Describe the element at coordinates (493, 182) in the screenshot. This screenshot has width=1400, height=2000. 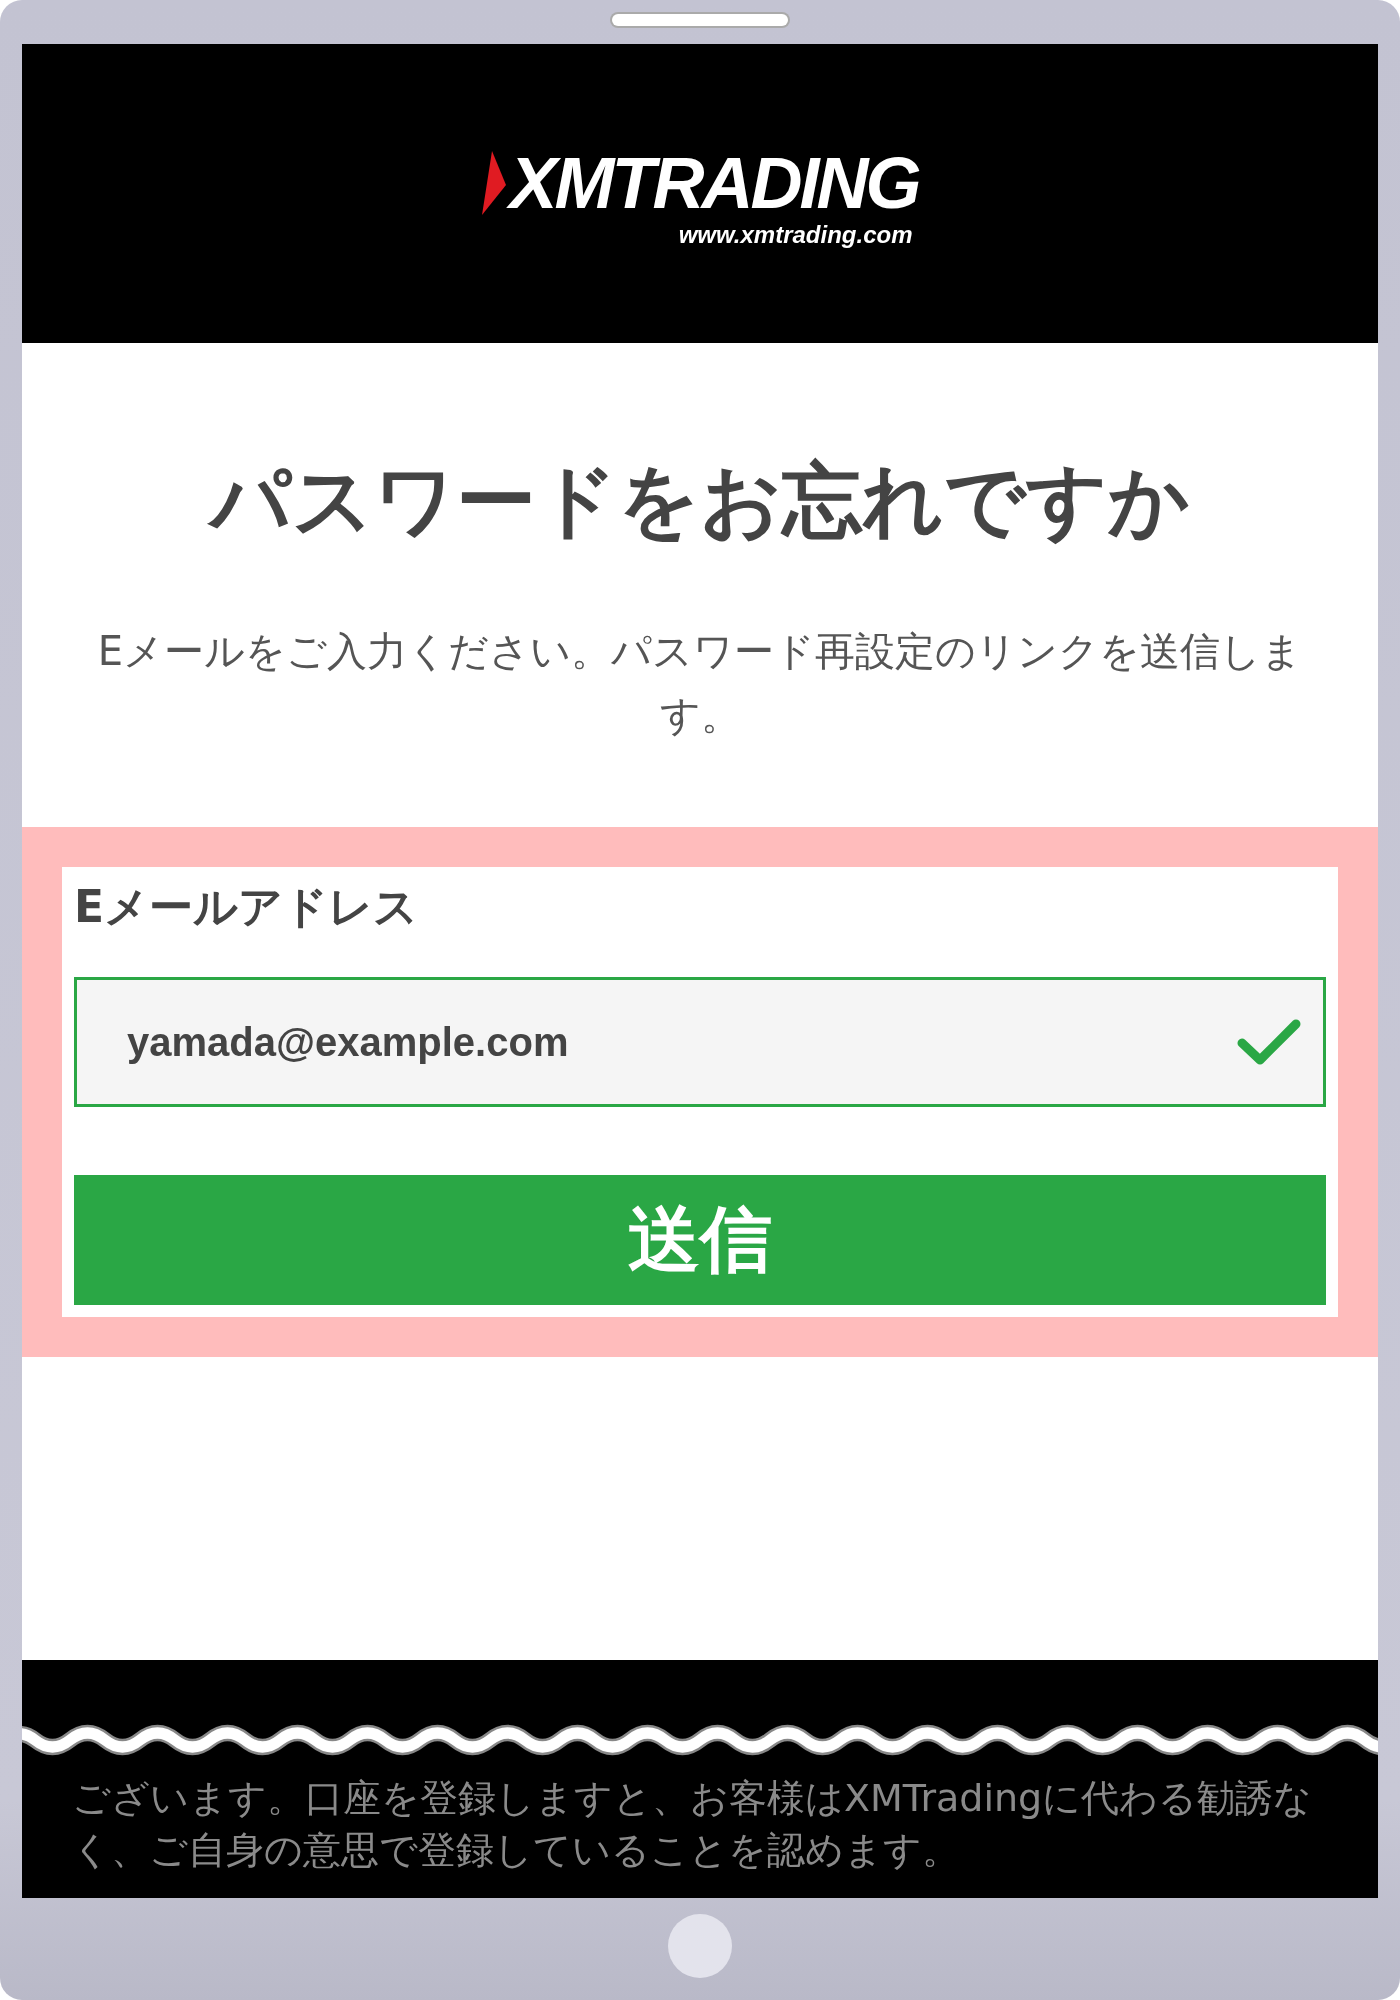
I see `logo-mark-icon` at that location.